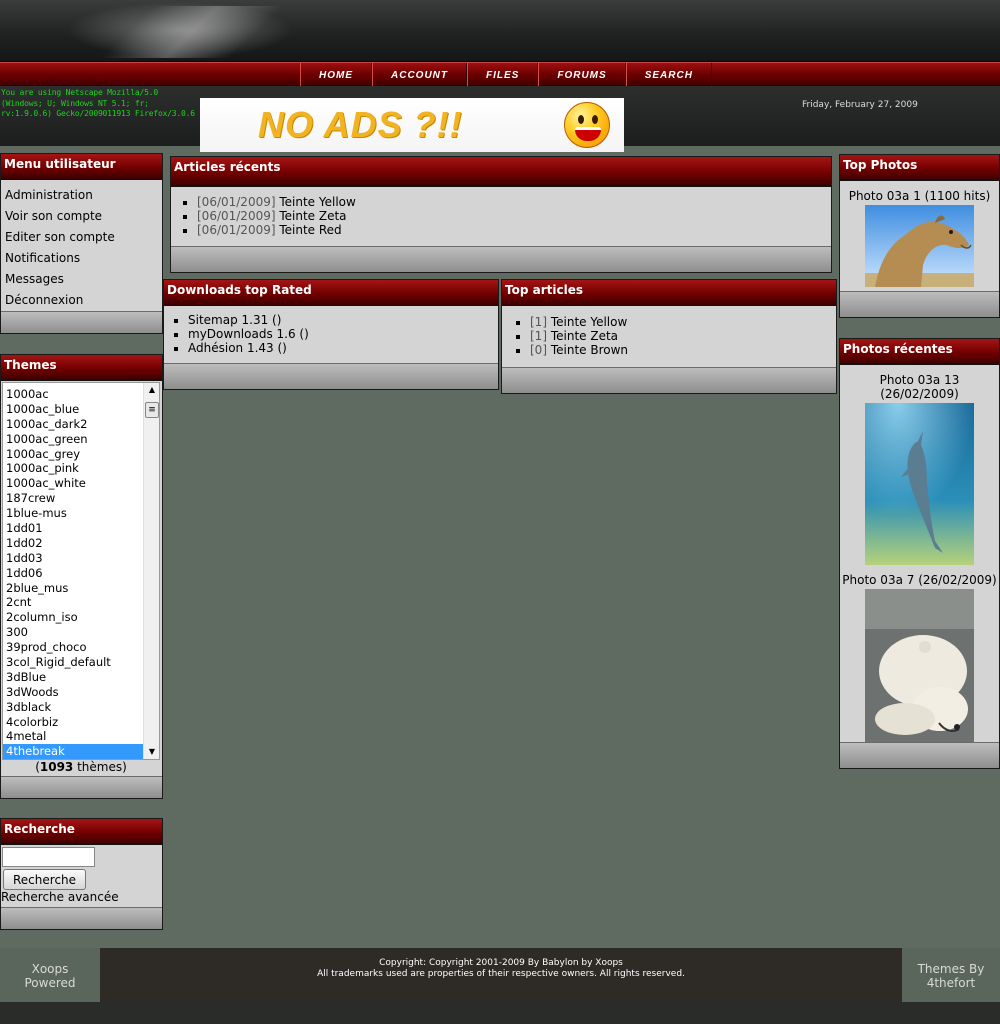 The image size is (1000, 1024). Describe the element at coordinates (74, 543) in the screenshot. I see `theme-option: 1dd02` at that location.